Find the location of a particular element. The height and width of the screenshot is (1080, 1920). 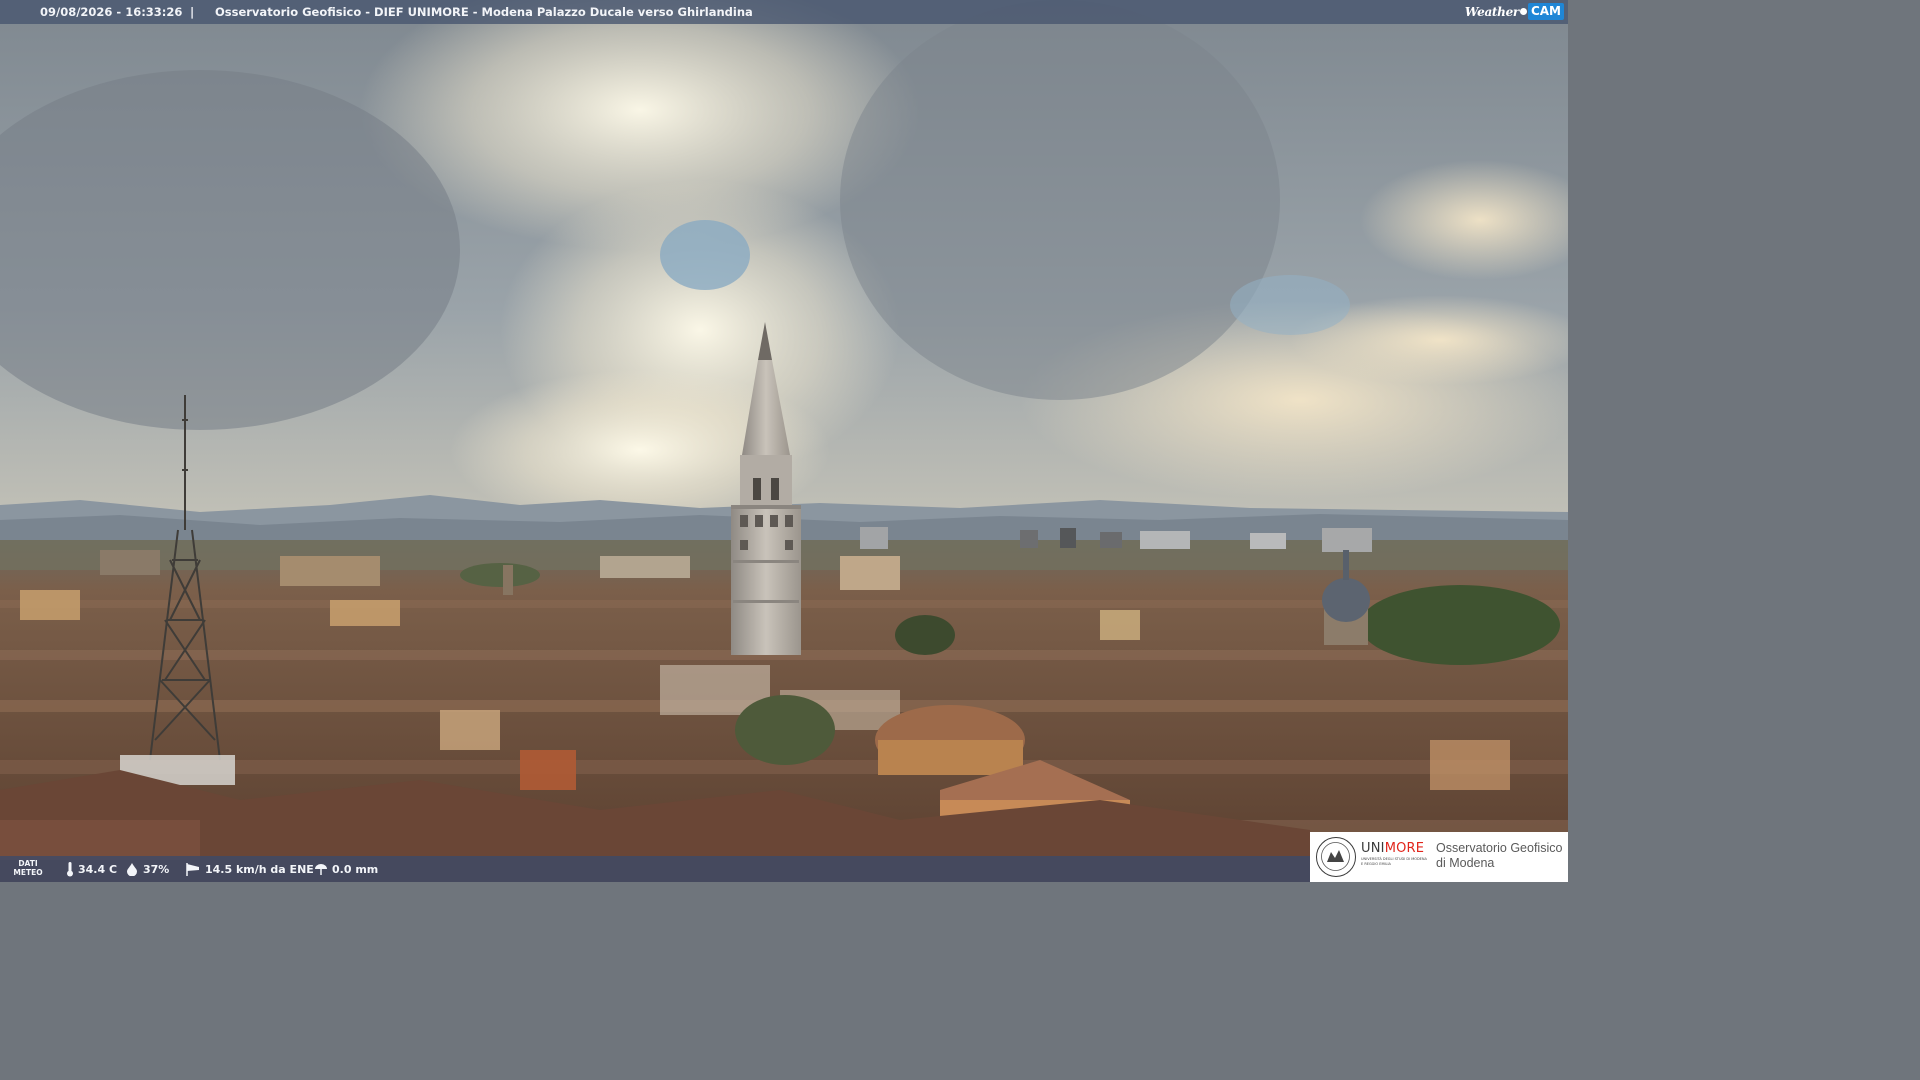

observatory-line-1: Osservatorio Geofisico is located at coordinates (1499, 848).